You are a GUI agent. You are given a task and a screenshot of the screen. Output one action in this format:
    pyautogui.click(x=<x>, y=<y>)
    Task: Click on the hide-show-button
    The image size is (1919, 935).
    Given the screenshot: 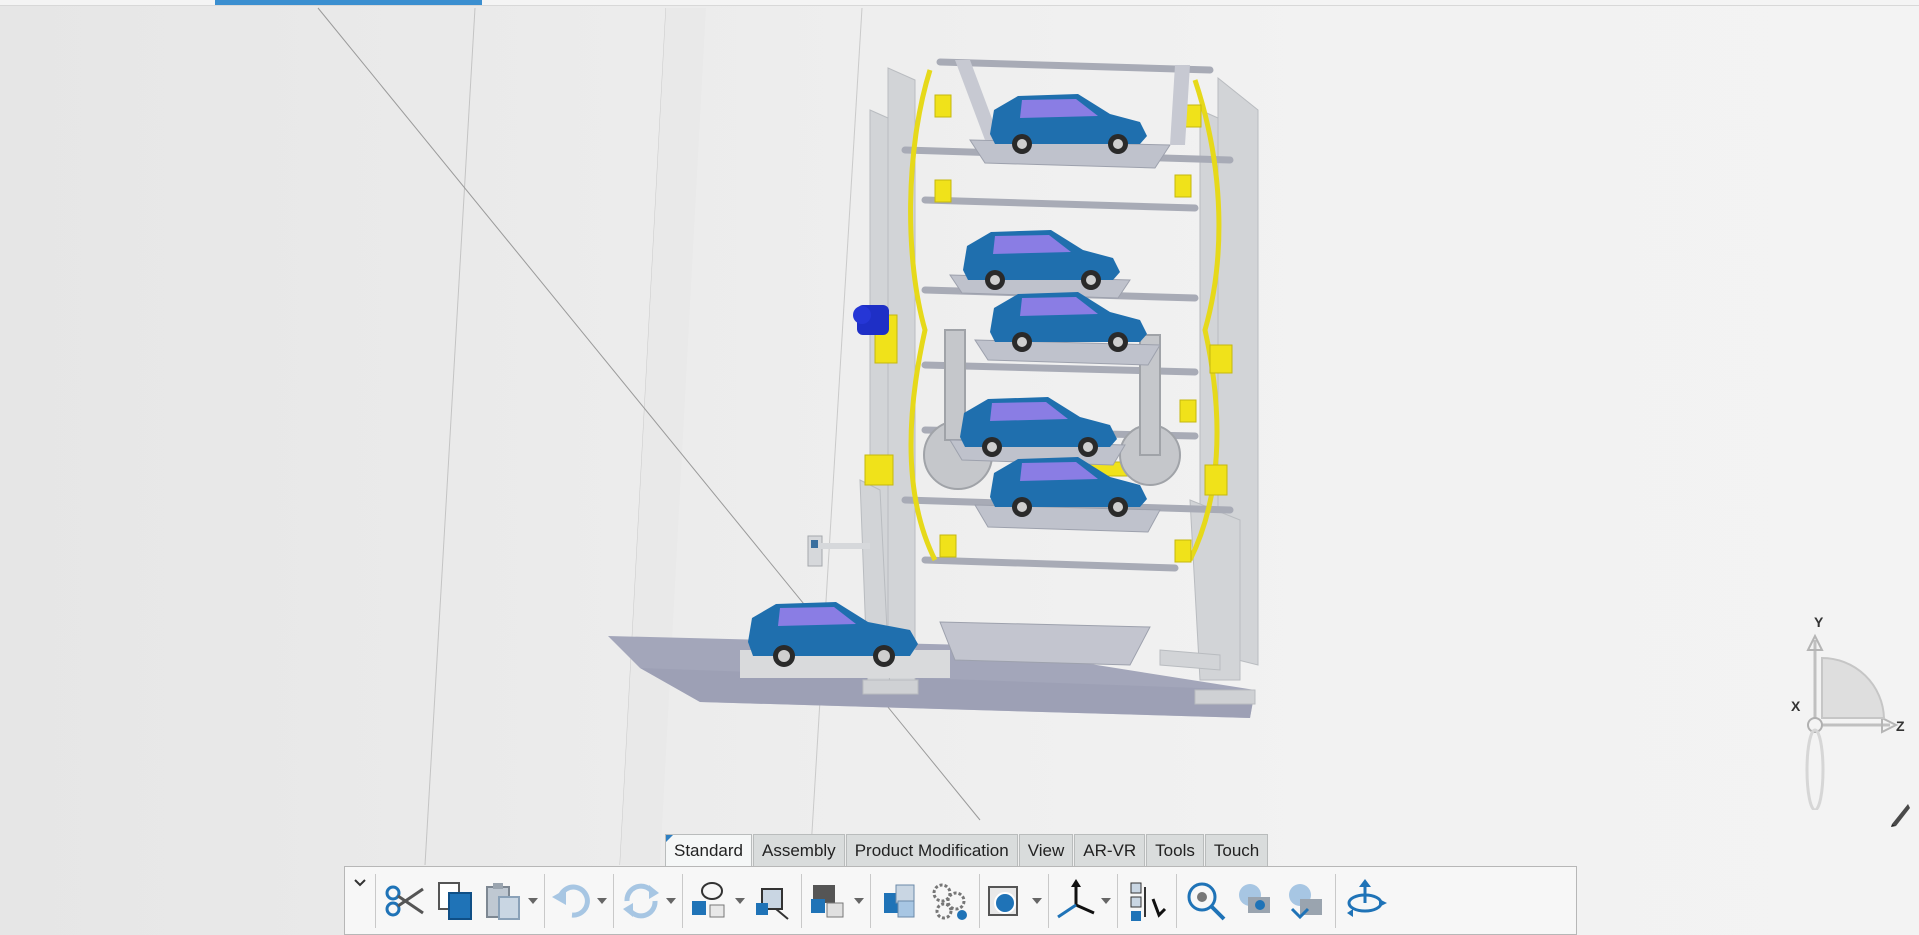 What is the action you would take?
    pyautogui.click(x=1256, y=901)
    